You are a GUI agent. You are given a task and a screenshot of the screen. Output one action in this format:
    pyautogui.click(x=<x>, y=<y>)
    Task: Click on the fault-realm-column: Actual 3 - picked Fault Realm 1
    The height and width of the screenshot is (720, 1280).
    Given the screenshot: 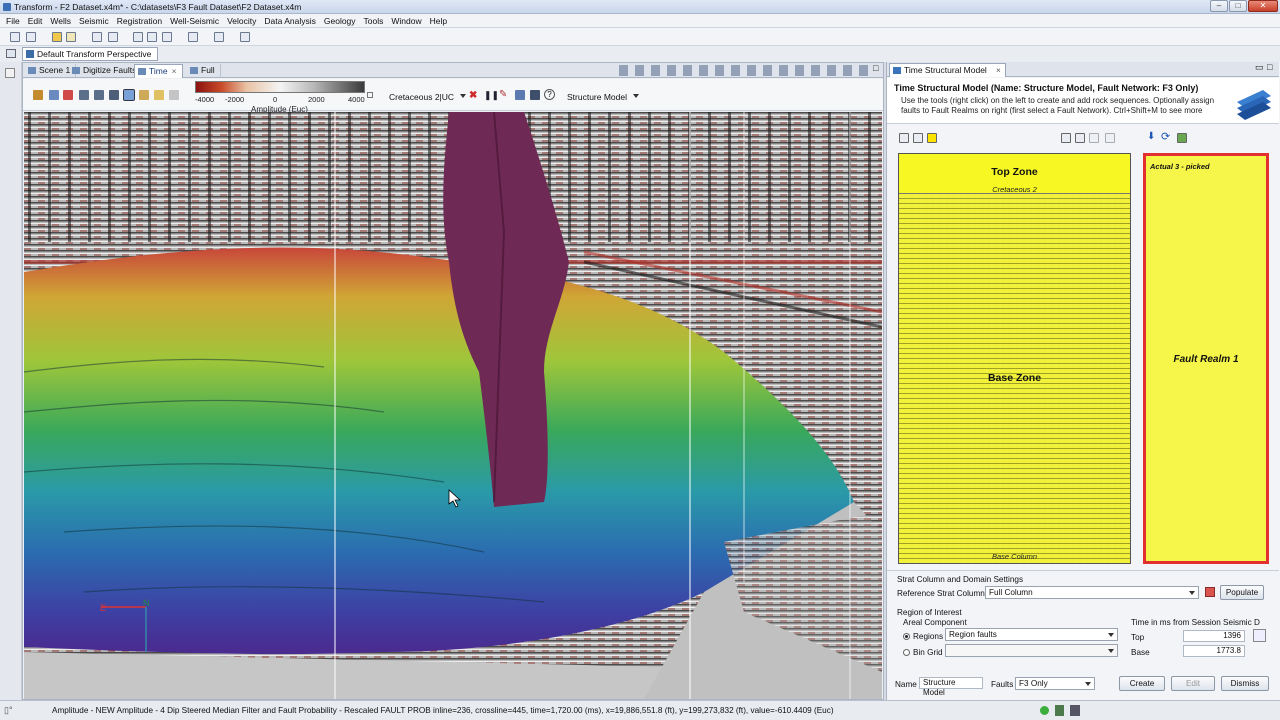 What is the action you would take?
    pyautogui.click(x=1206, y=358)
    